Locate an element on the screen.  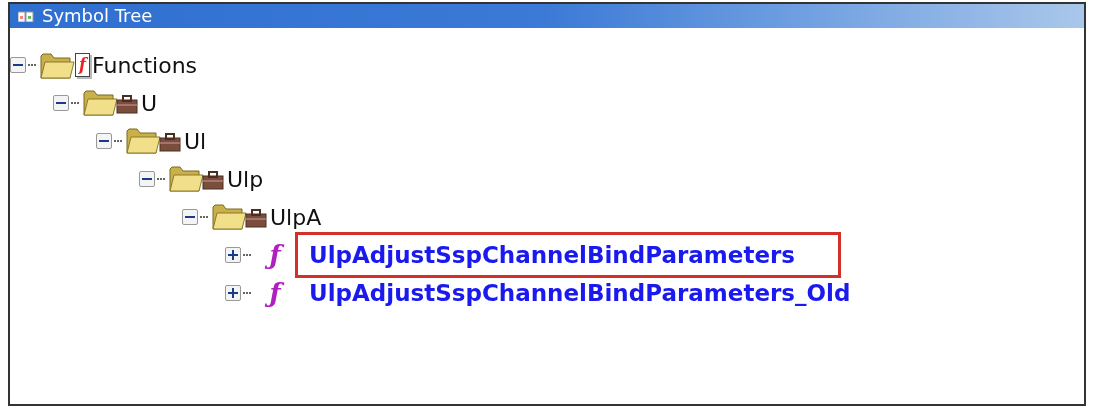
function-item: UlpAdjustSspChannelBindParameters is located at coordinates (552, 254).